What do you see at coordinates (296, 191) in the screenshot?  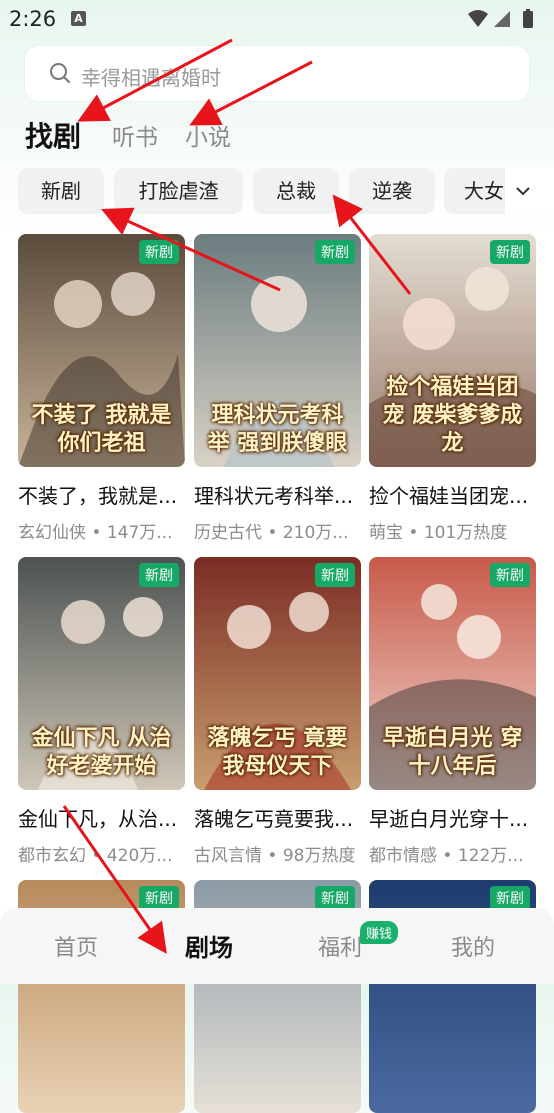 I see `chip-ceo: 总裁` at bounding box center [296, 191].